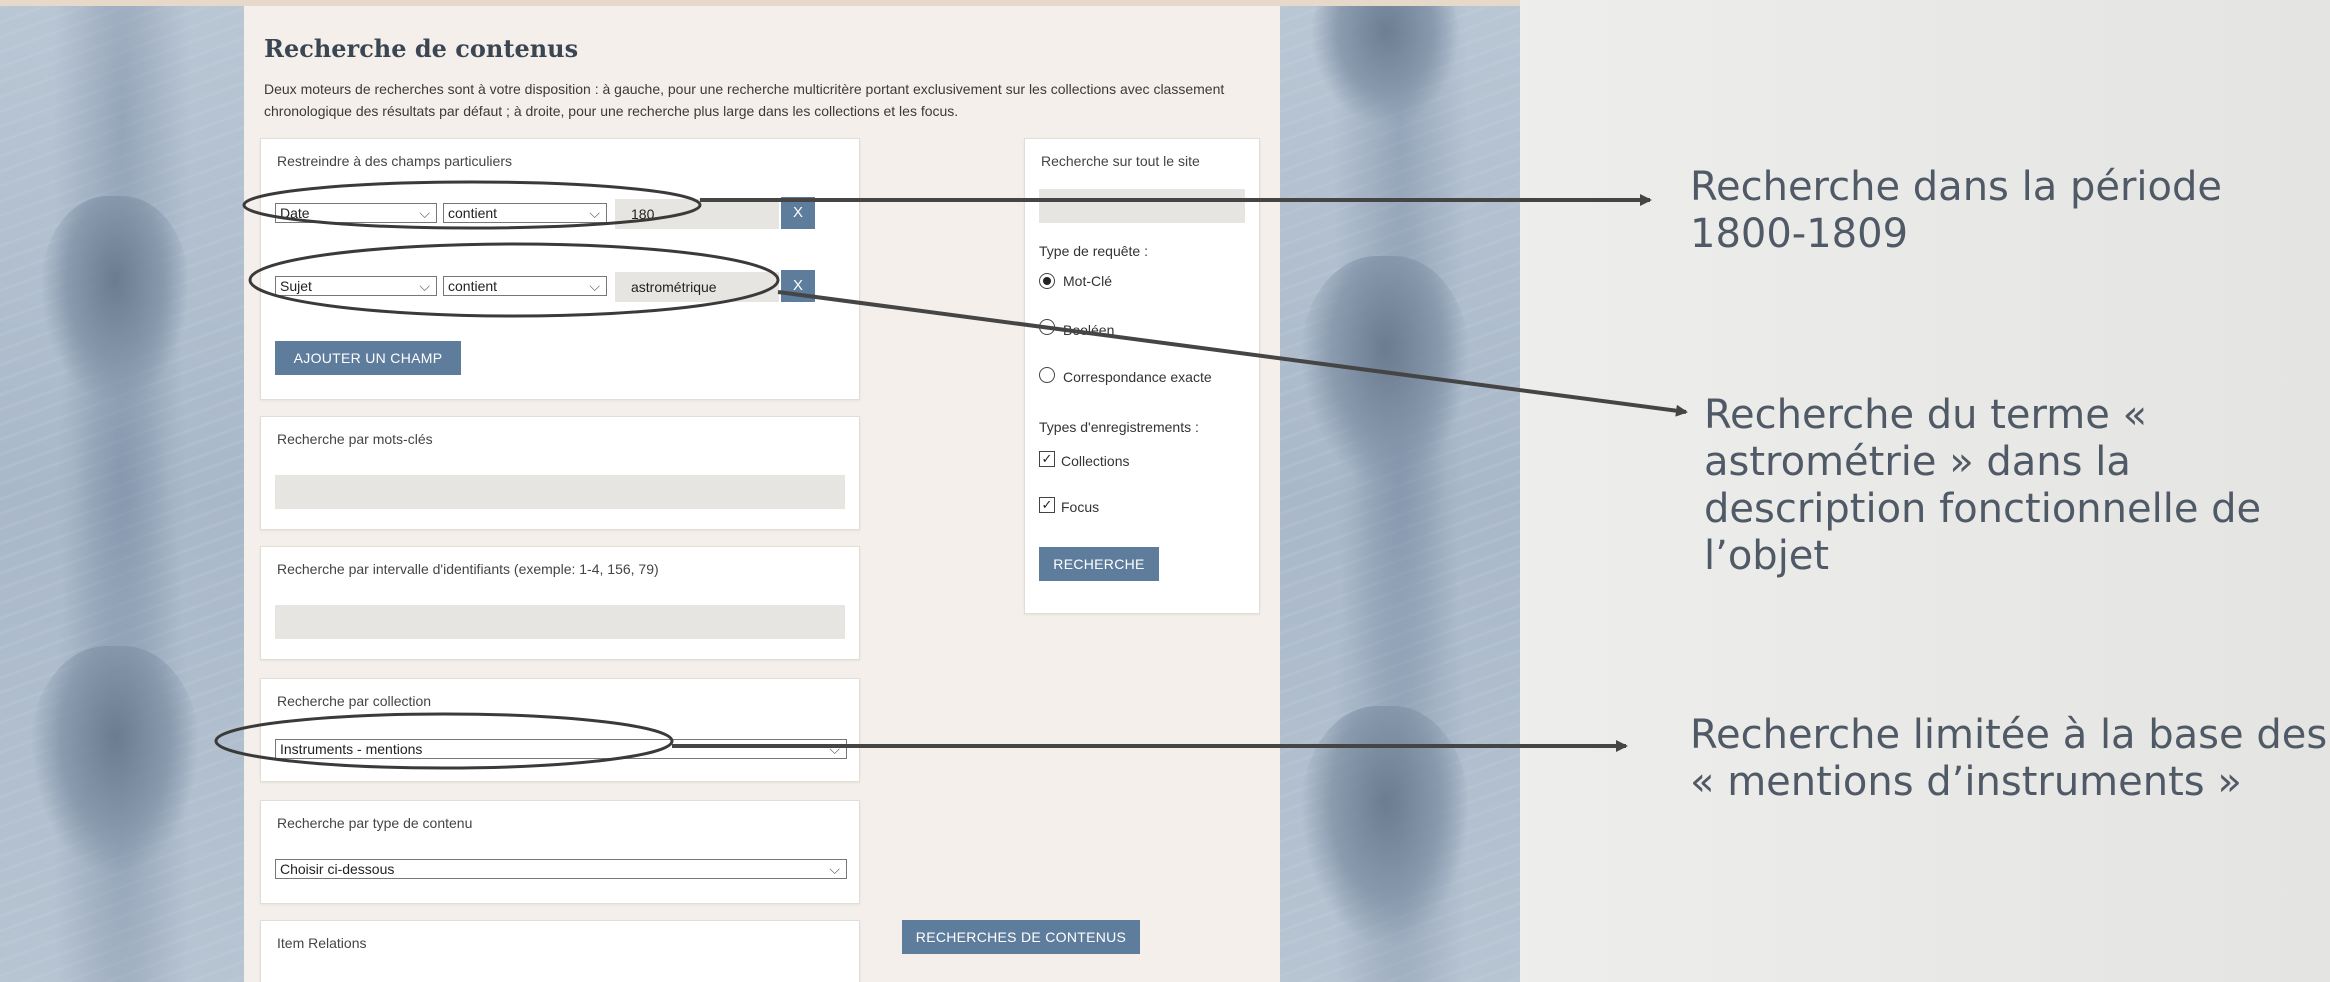  I want to click on arrow-term, so click(1232, 353).